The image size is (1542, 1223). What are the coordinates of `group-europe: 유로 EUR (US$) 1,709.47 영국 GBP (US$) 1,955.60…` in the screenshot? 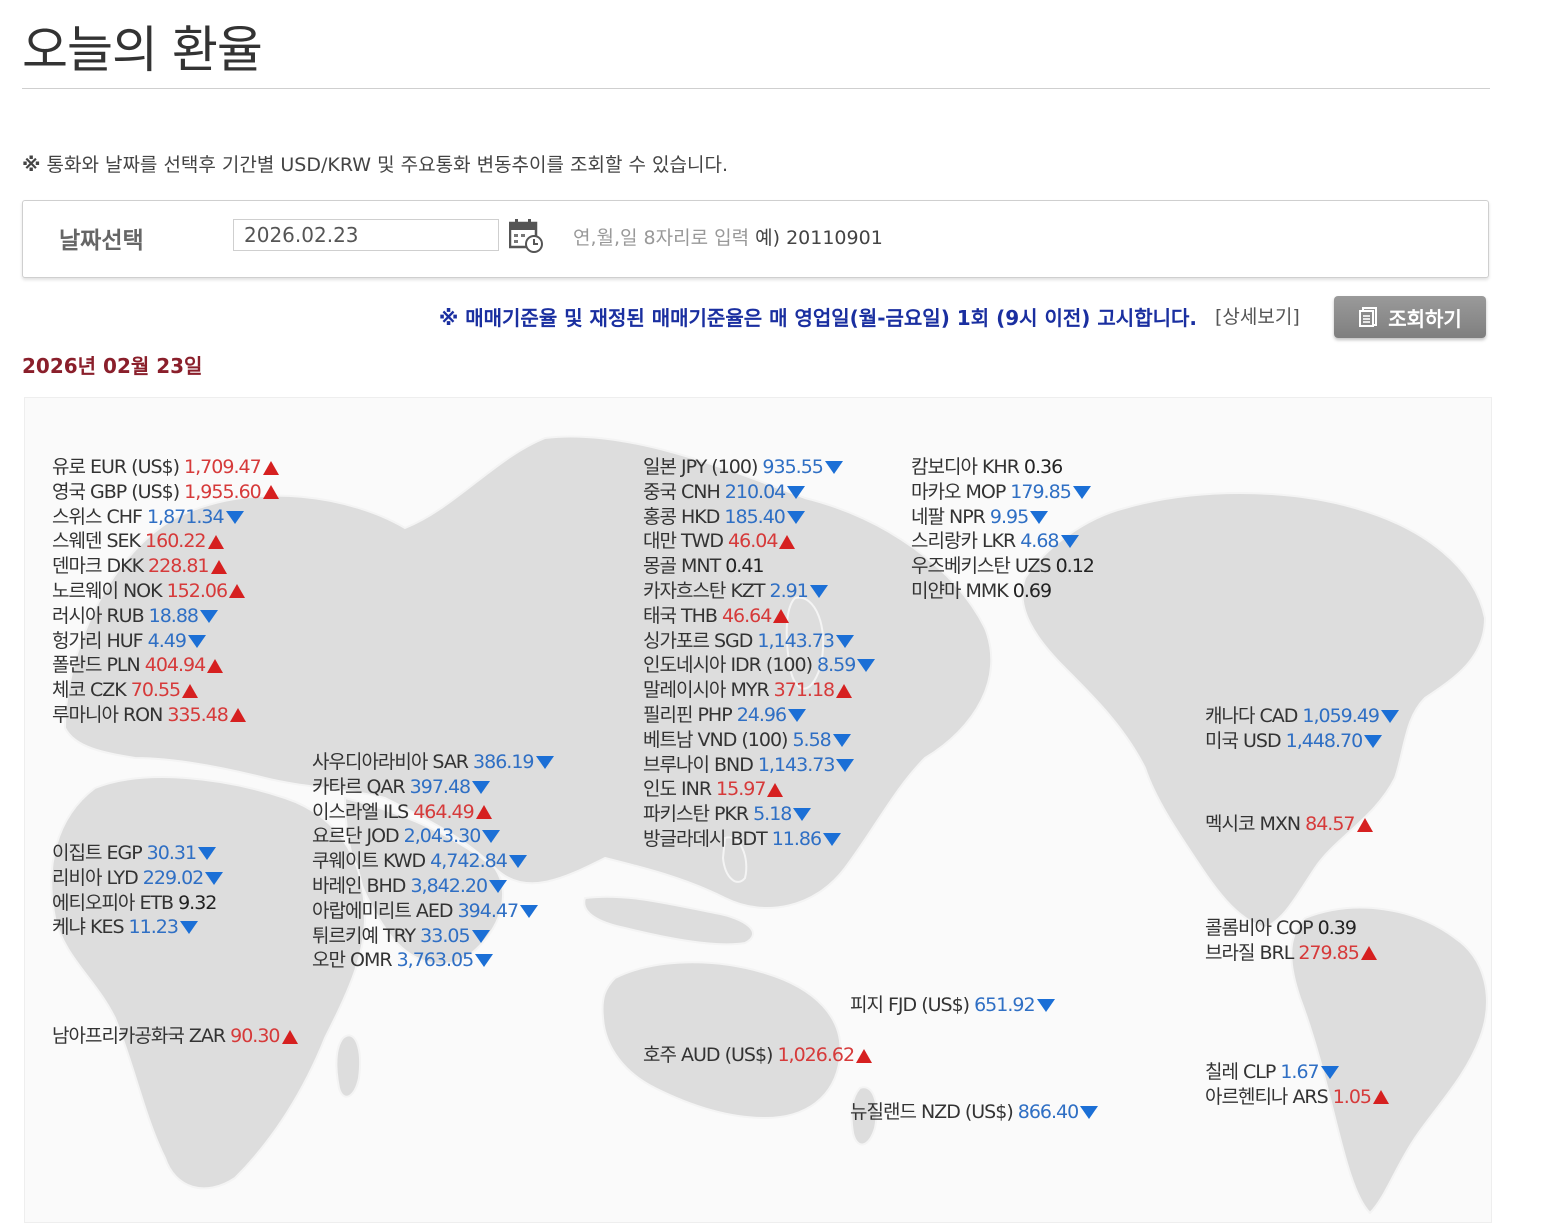 It's located at (165, 591).